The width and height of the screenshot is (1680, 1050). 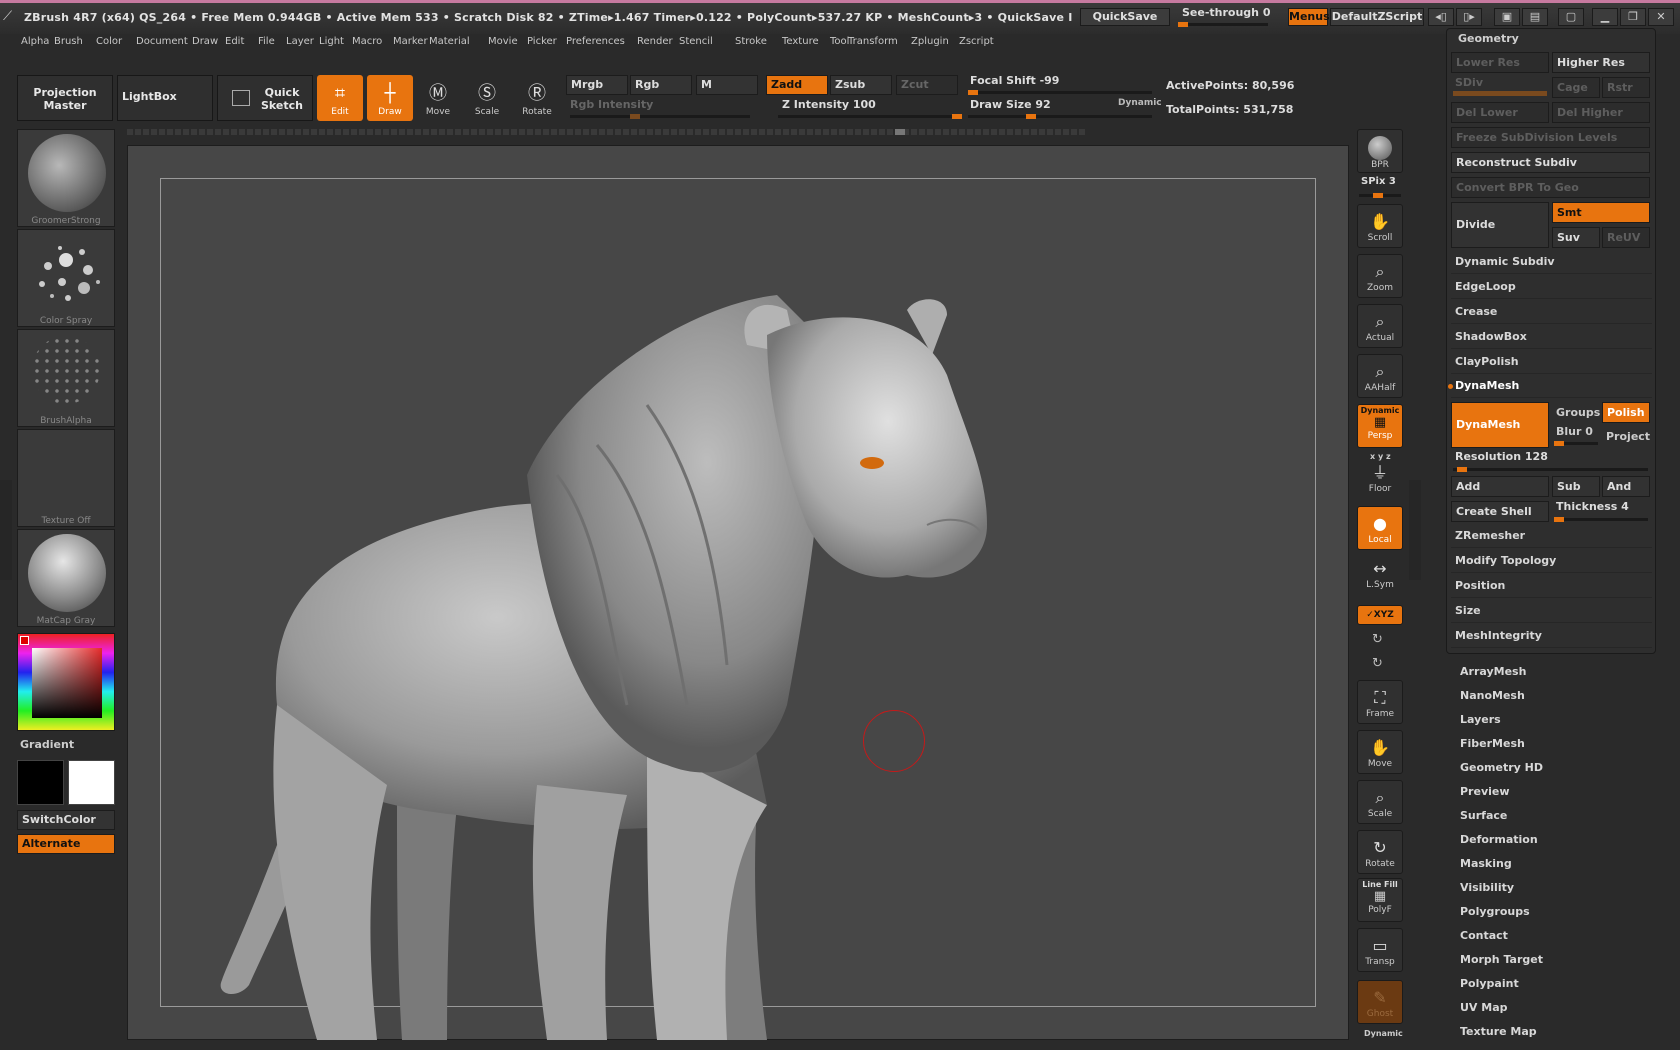 I want to click on left-tray-handle, so click(x=6, y=530).